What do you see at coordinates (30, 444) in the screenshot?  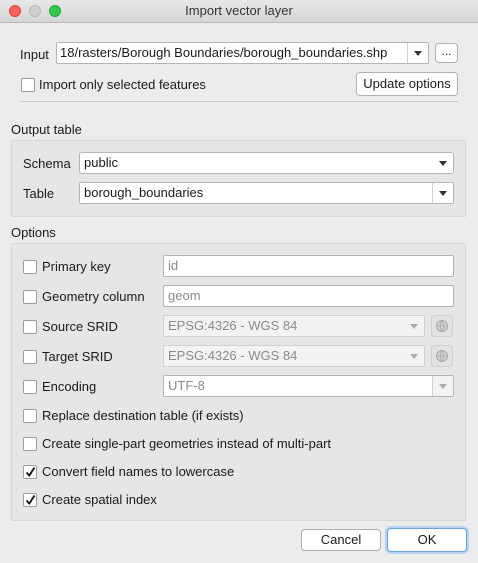 I see `single-part-checkbox` at bounding box center [30, 444].